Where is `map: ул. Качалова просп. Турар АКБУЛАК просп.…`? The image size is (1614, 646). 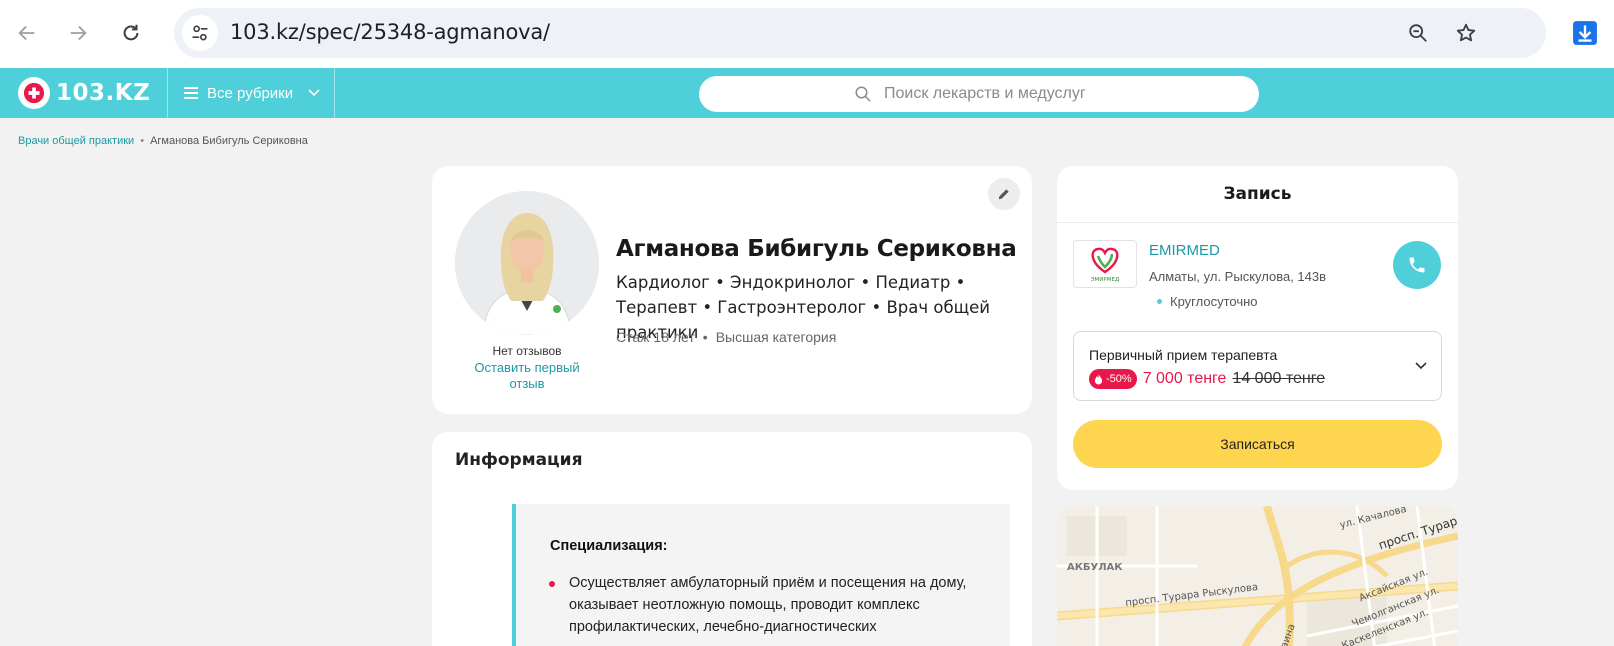 map: ул. Качалова просп. Турар АКБУЛАК просп.… is located at coordinates (1257, 576).